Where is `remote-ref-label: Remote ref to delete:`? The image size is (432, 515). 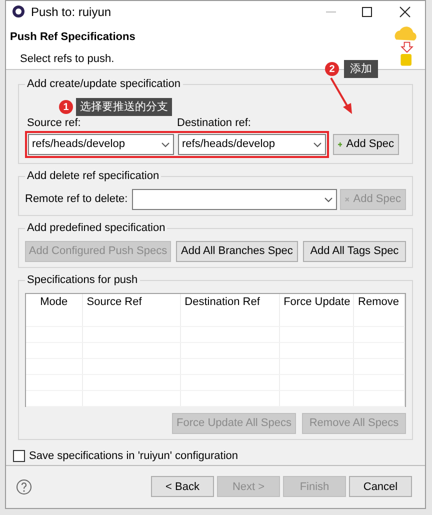
remote-ref-label: Remote ref to delete: is located at coordinates (77, 200).